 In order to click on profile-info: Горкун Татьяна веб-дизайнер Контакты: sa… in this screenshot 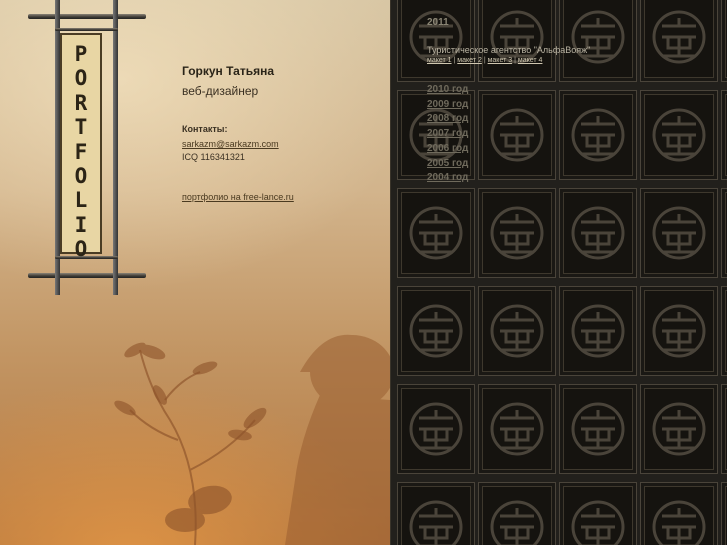, I will do `click(238, 134)`.